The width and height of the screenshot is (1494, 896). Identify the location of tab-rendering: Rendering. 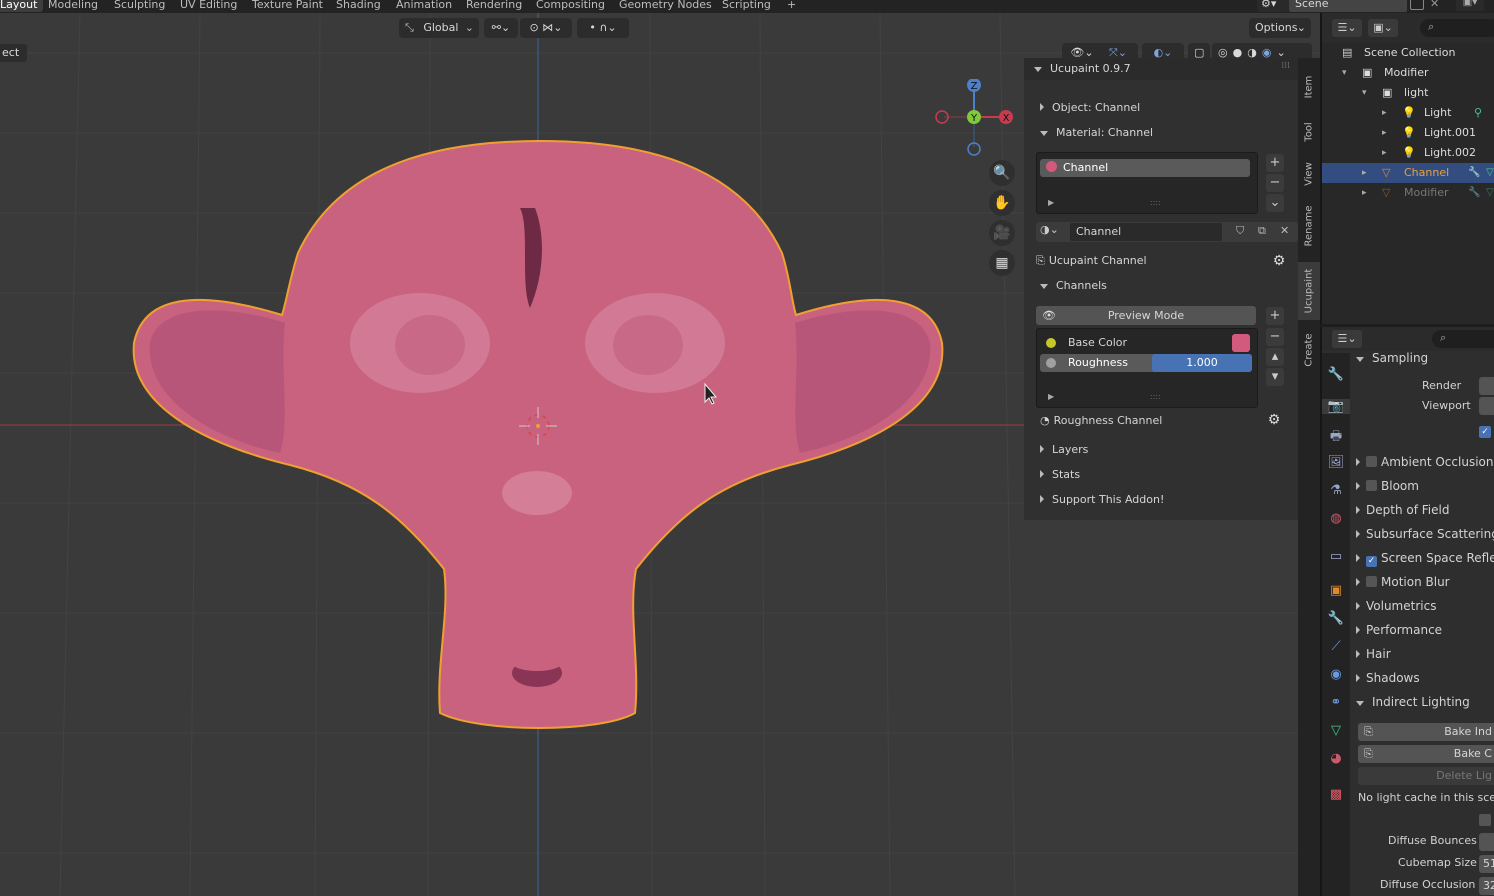
(494, 6).